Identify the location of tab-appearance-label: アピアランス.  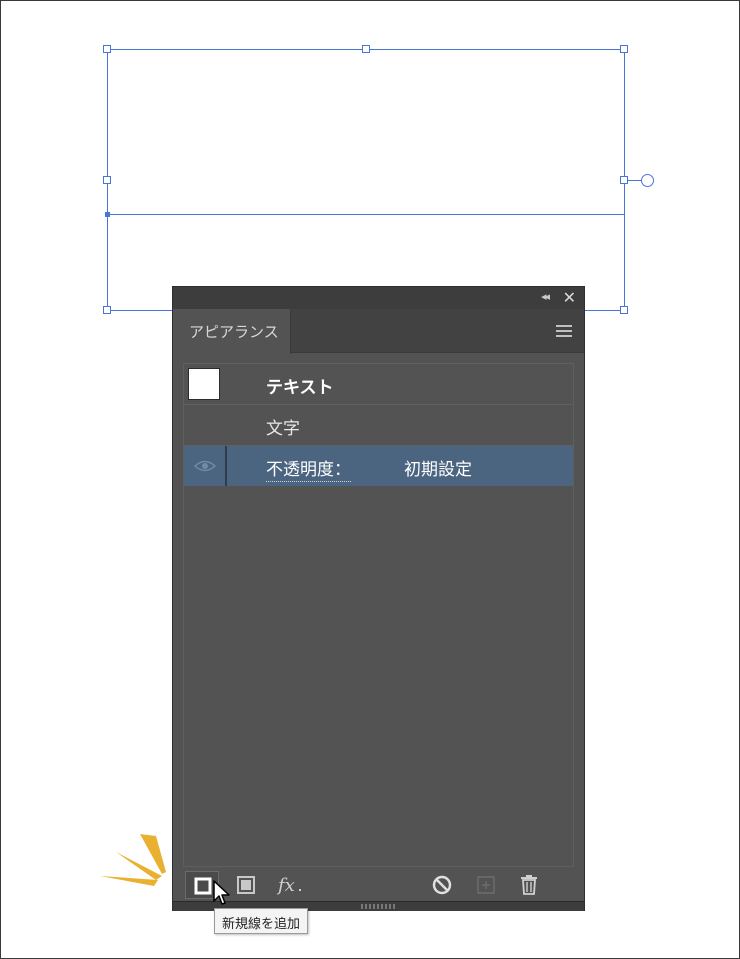
(234, 332).